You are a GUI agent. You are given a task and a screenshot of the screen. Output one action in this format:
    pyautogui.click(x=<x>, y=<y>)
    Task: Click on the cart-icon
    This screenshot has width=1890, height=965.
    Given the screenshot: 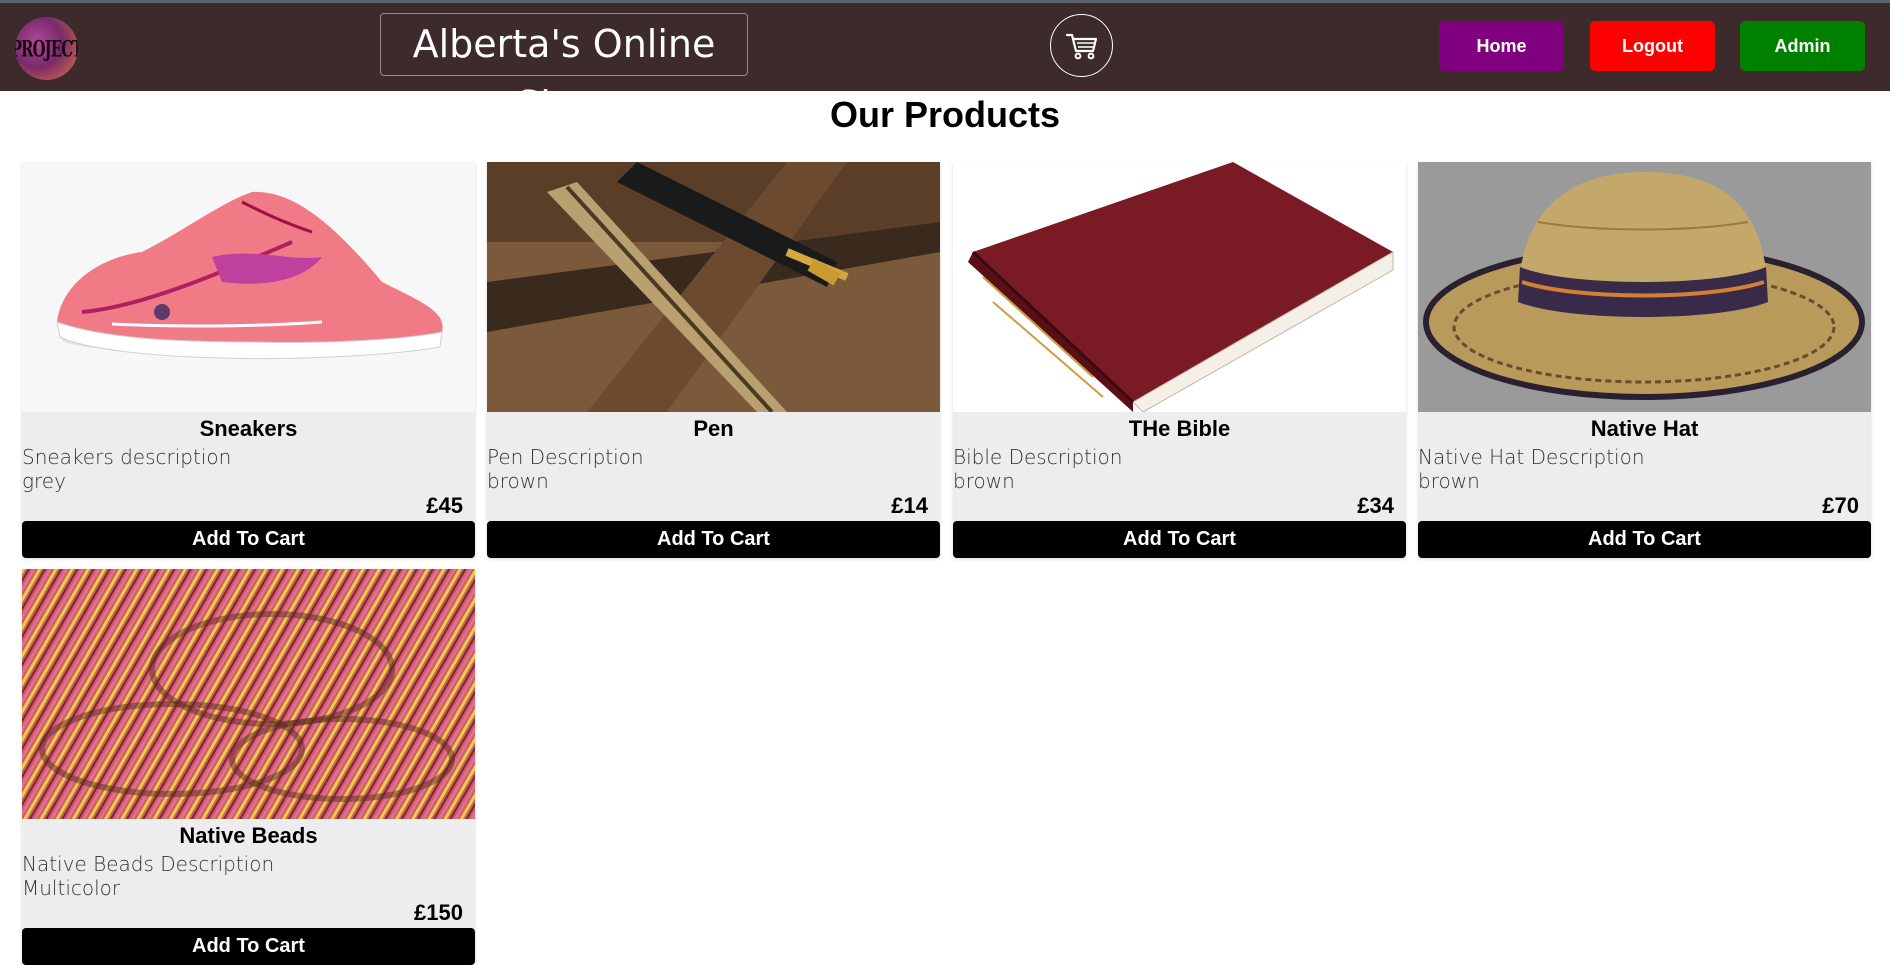 What is the action you would take?
    pyautogui.click(x=1081, y=46)
    